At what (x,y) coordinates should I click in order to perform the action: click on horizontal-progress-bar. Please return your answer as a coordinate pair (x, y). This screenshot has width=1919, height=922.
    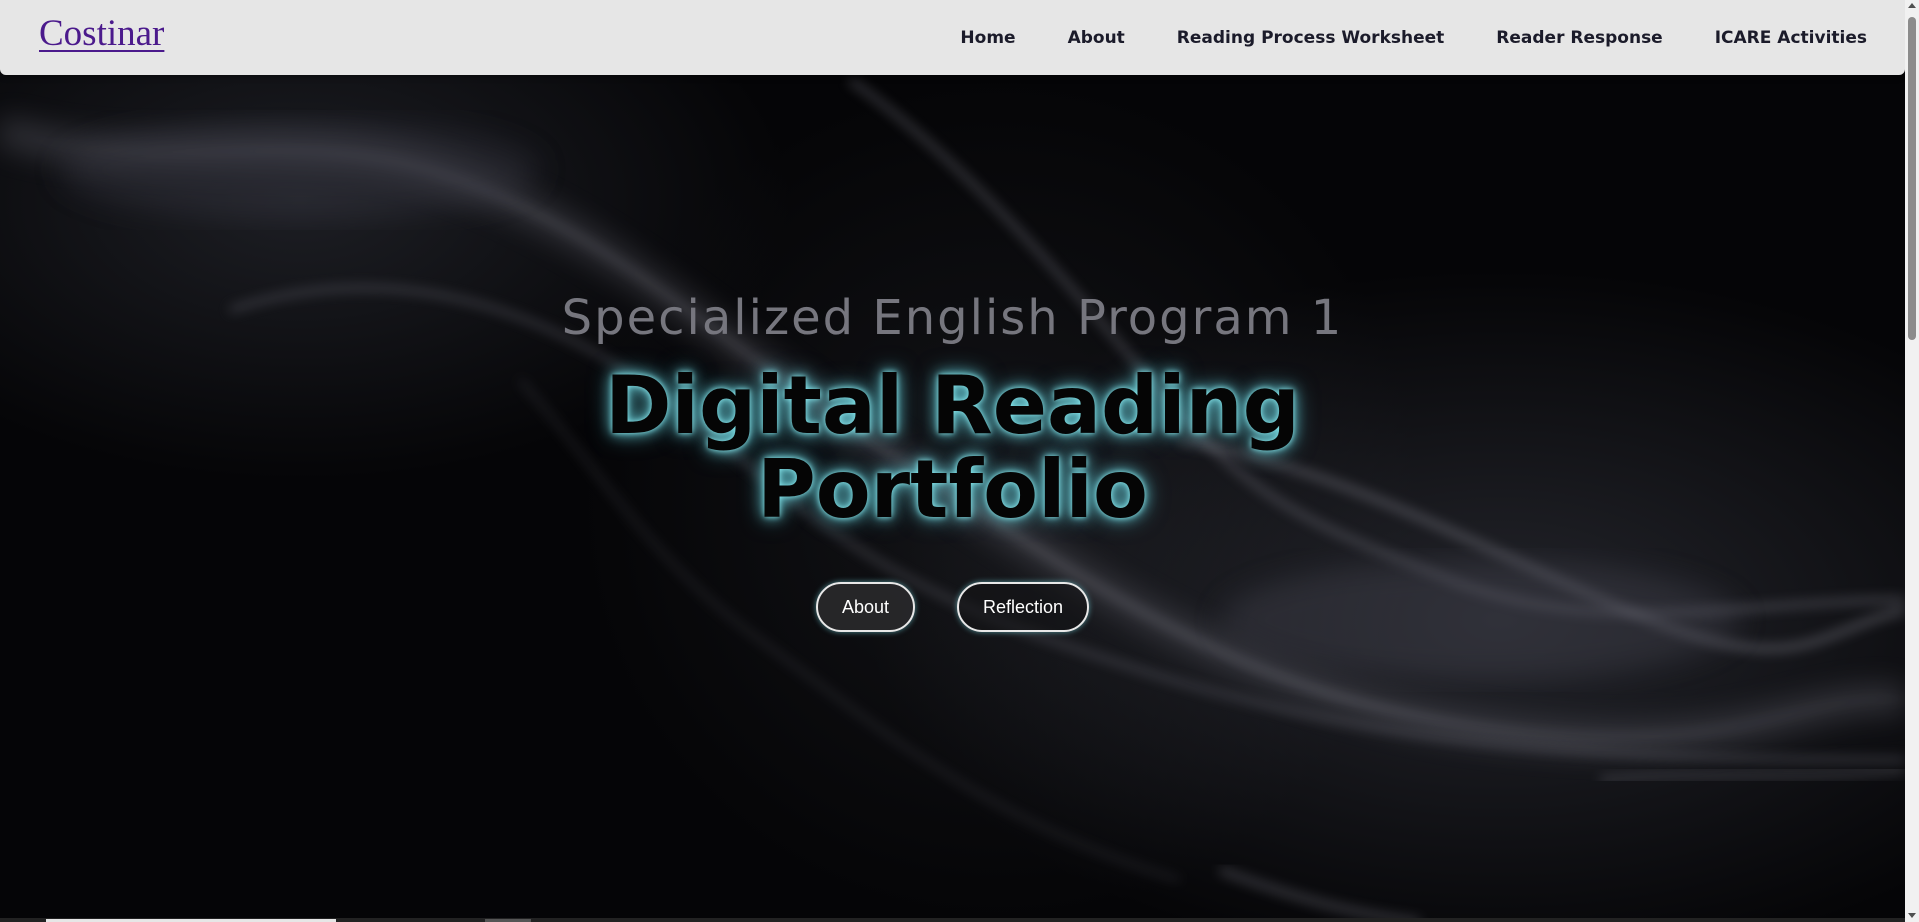
    Looking at the image, I should click on (952, 920).